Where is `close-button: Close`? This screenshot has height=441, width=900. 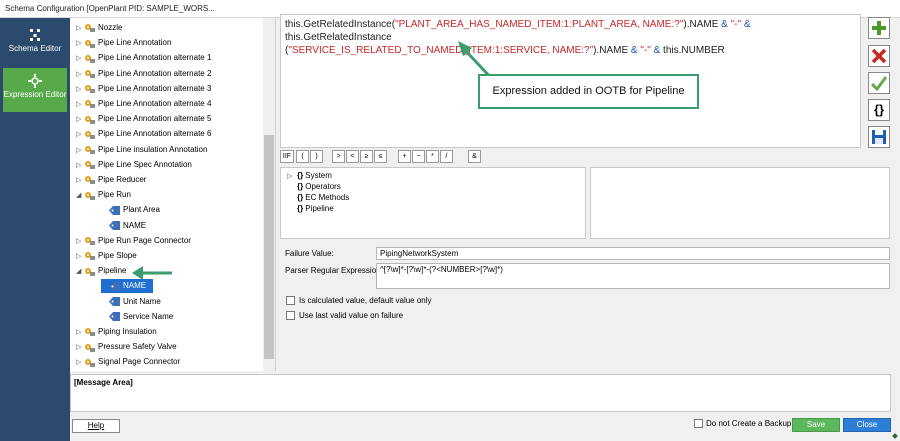
close-button: Close is located at coordinates (867, 425).